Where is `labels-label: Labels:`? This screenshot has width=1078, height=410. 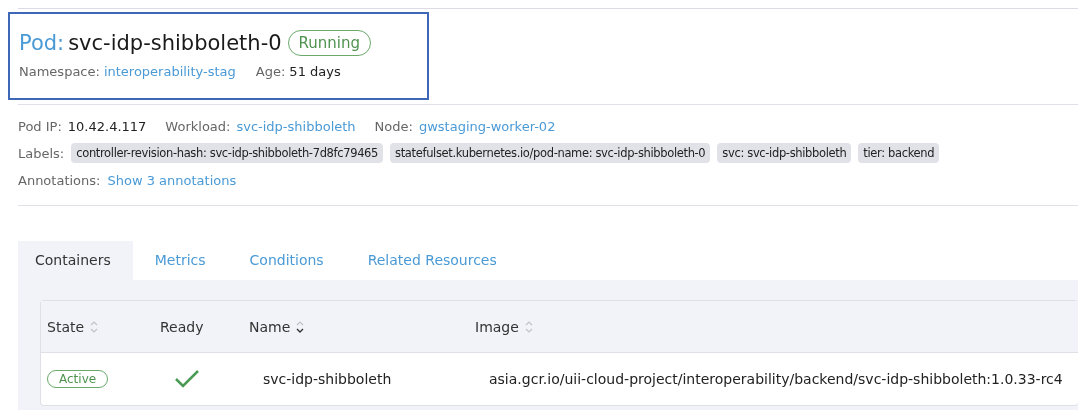 labels-label: Labels: is located at coordinates (41, 153).